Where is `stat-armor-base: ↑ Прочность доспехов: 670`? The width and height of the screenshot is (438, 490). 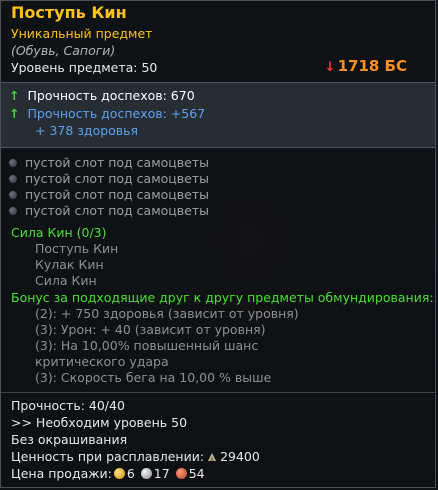 stat-armor-base: ↑ Прочность доспехов: 670 is located at coordinates (102, 95).